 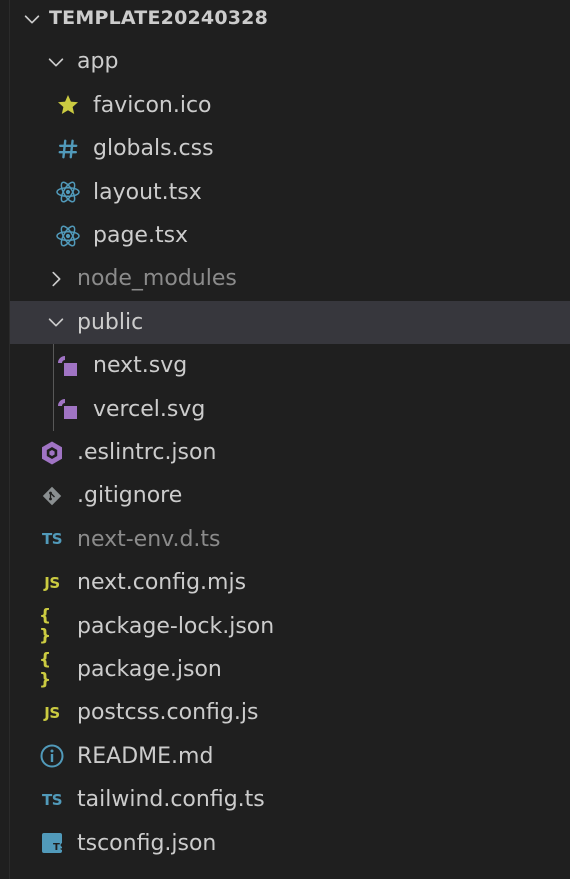 What do you see at coordinates (168, 713) in the screenshot?
I see `file-label: postcss.config.js` at bounding box center [168, 713].